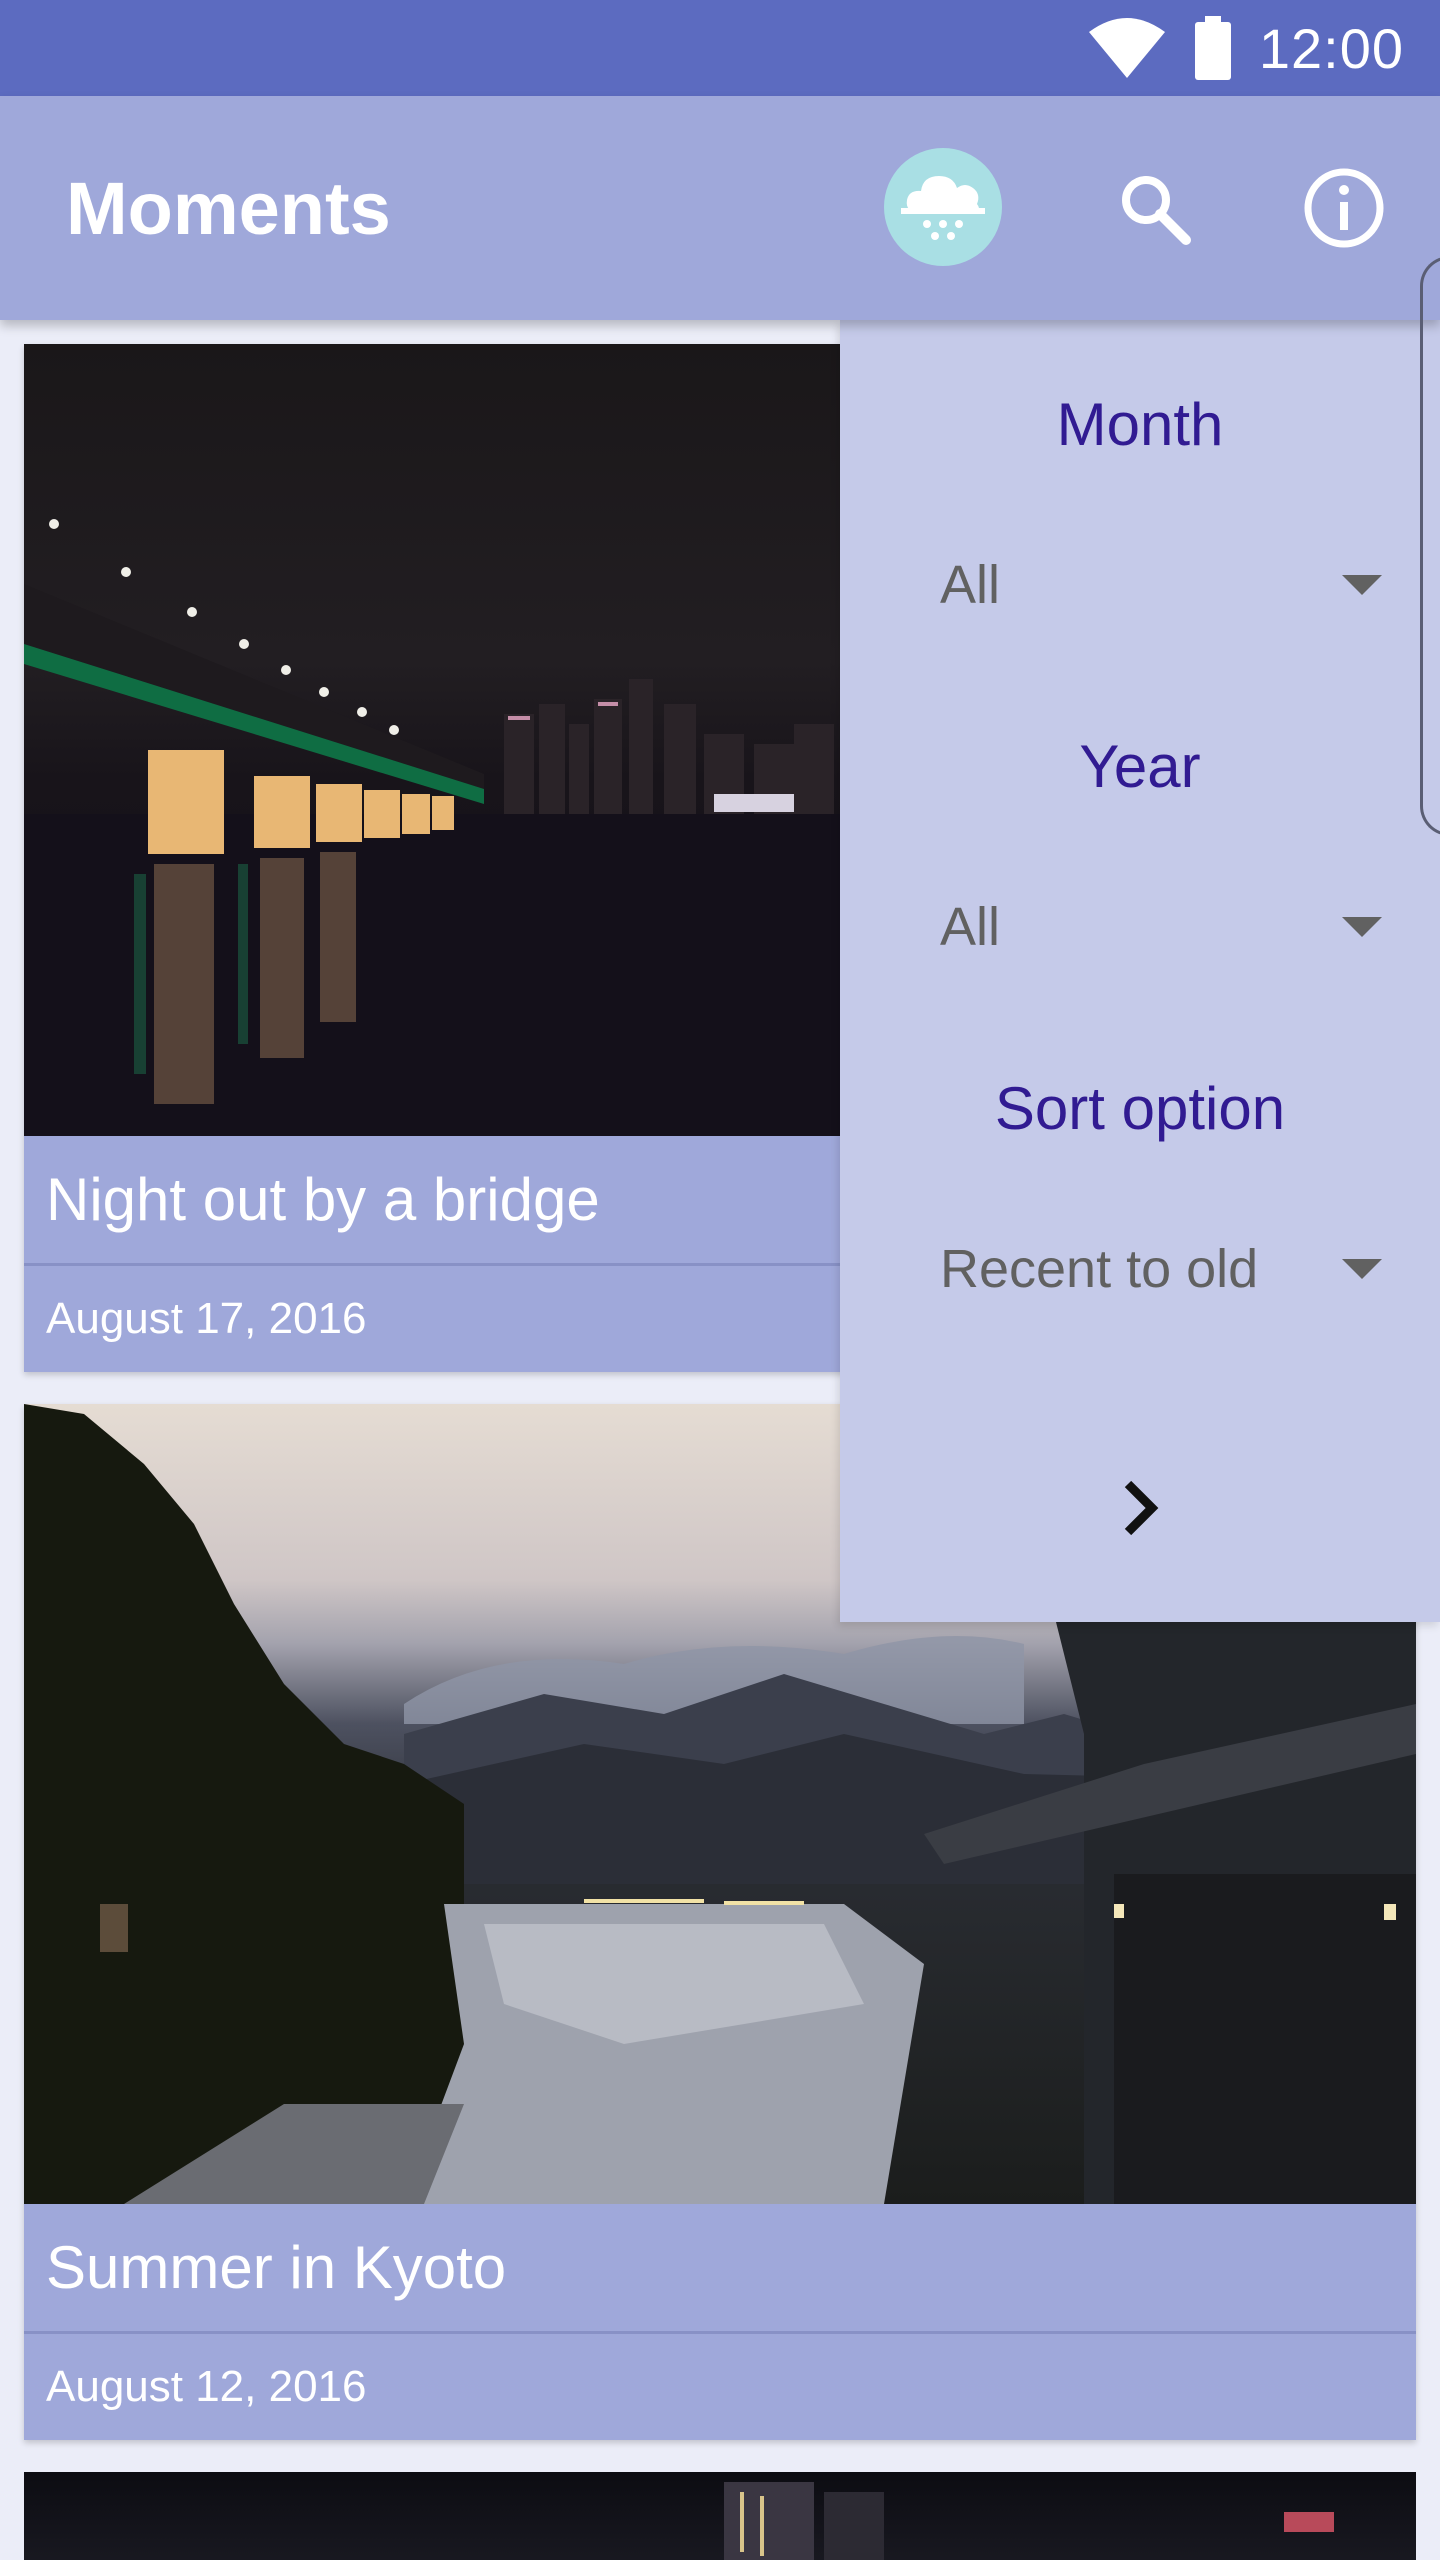 Image resolution: width=1440 pixels, height=2560 pixels. Describe the element at coordinates (720, 48) in the screenshot. I see `status-bar: 12:00` at that location.